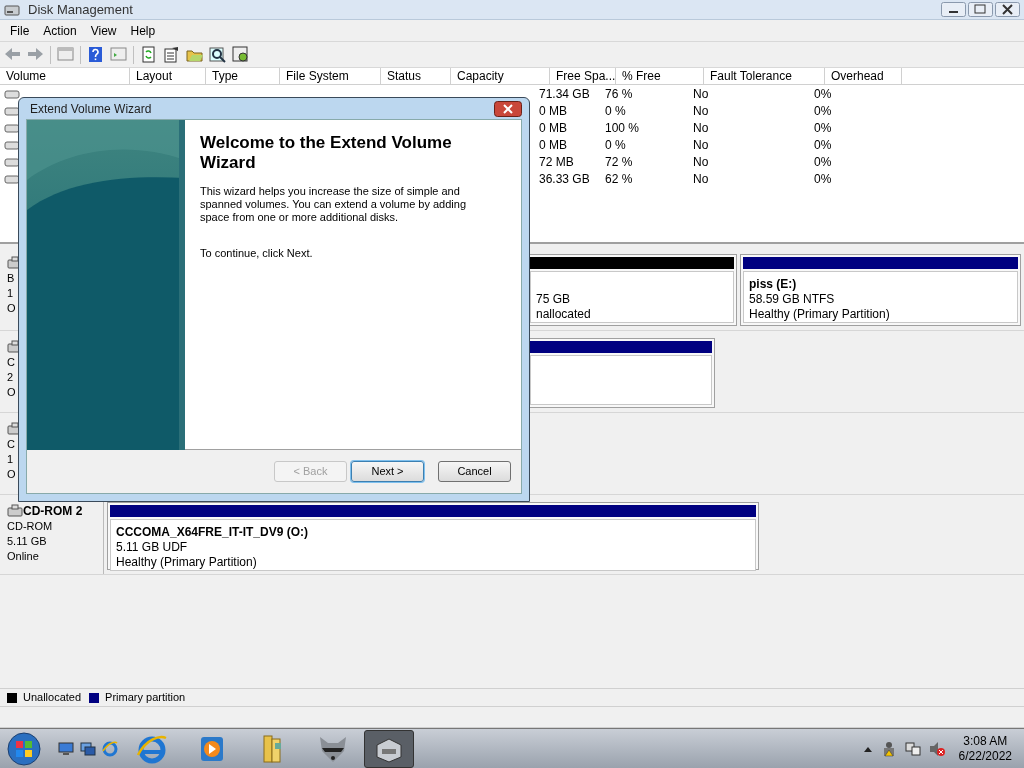 The height and width of the screenshot is (768, 1024). I want to click on partition: 75 GB nallocated, so click(632, 290).